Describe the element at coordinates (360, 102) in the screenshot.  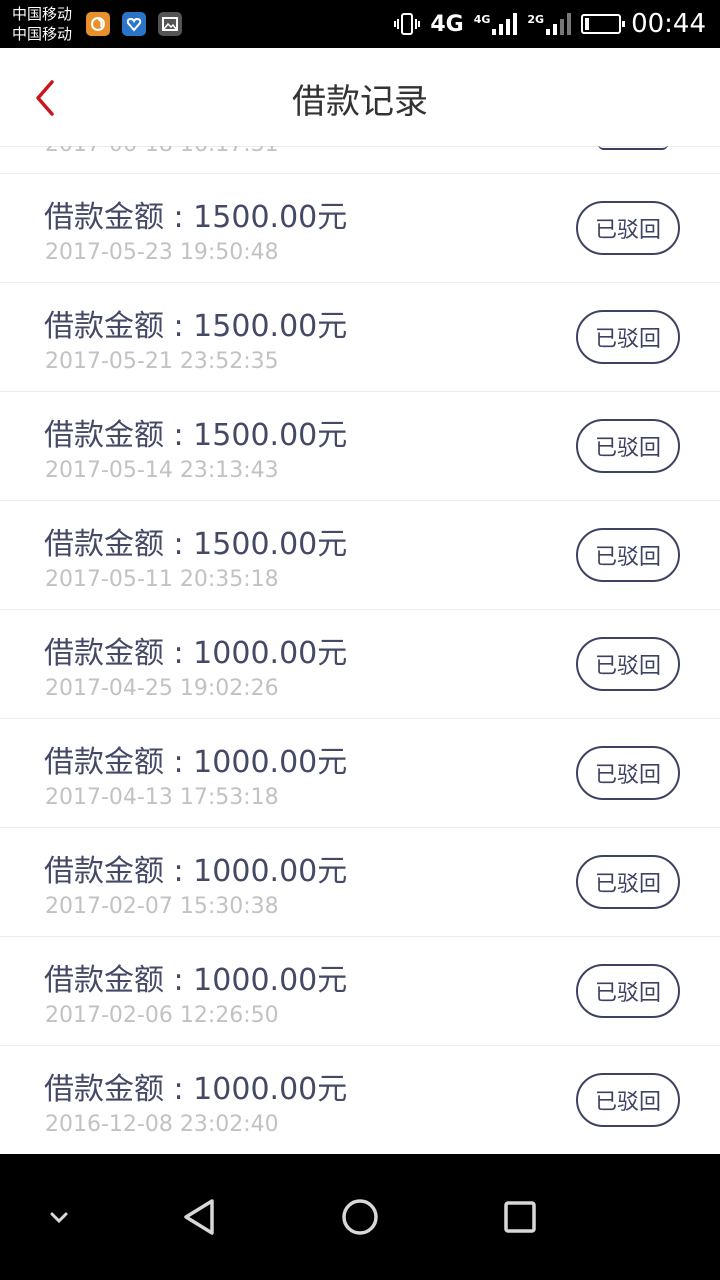
I see `page-title: 借款记录` at that location.